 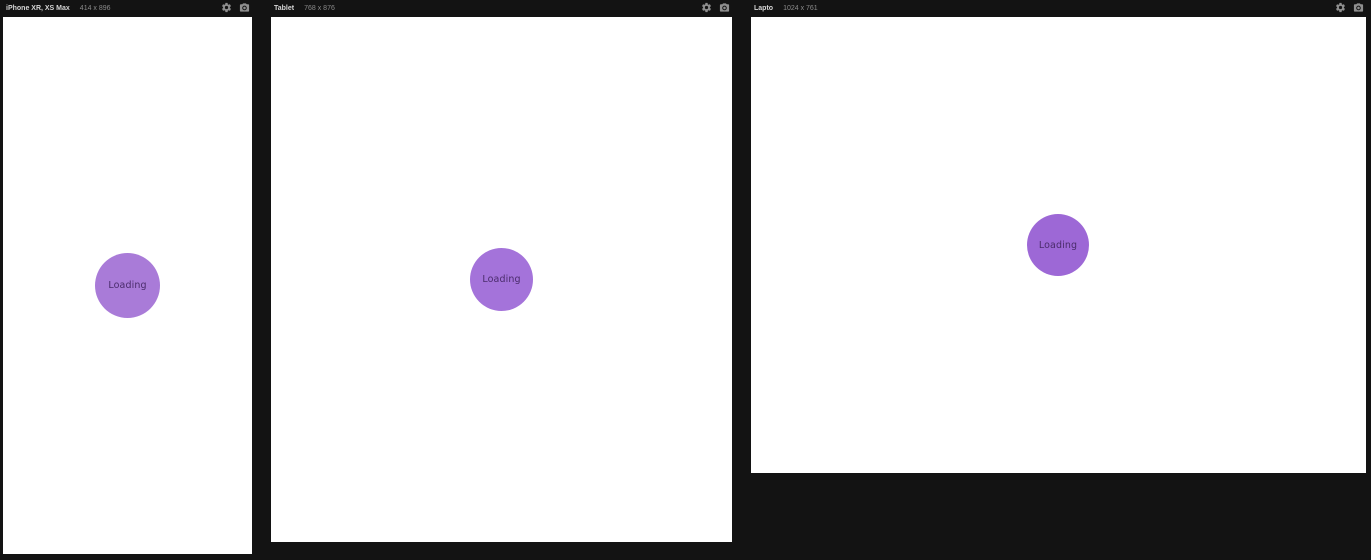 What do you see at coordinates (764, 8) in the screenshot?
I see `device-name: Lapto` at bounding box center [764, 8].